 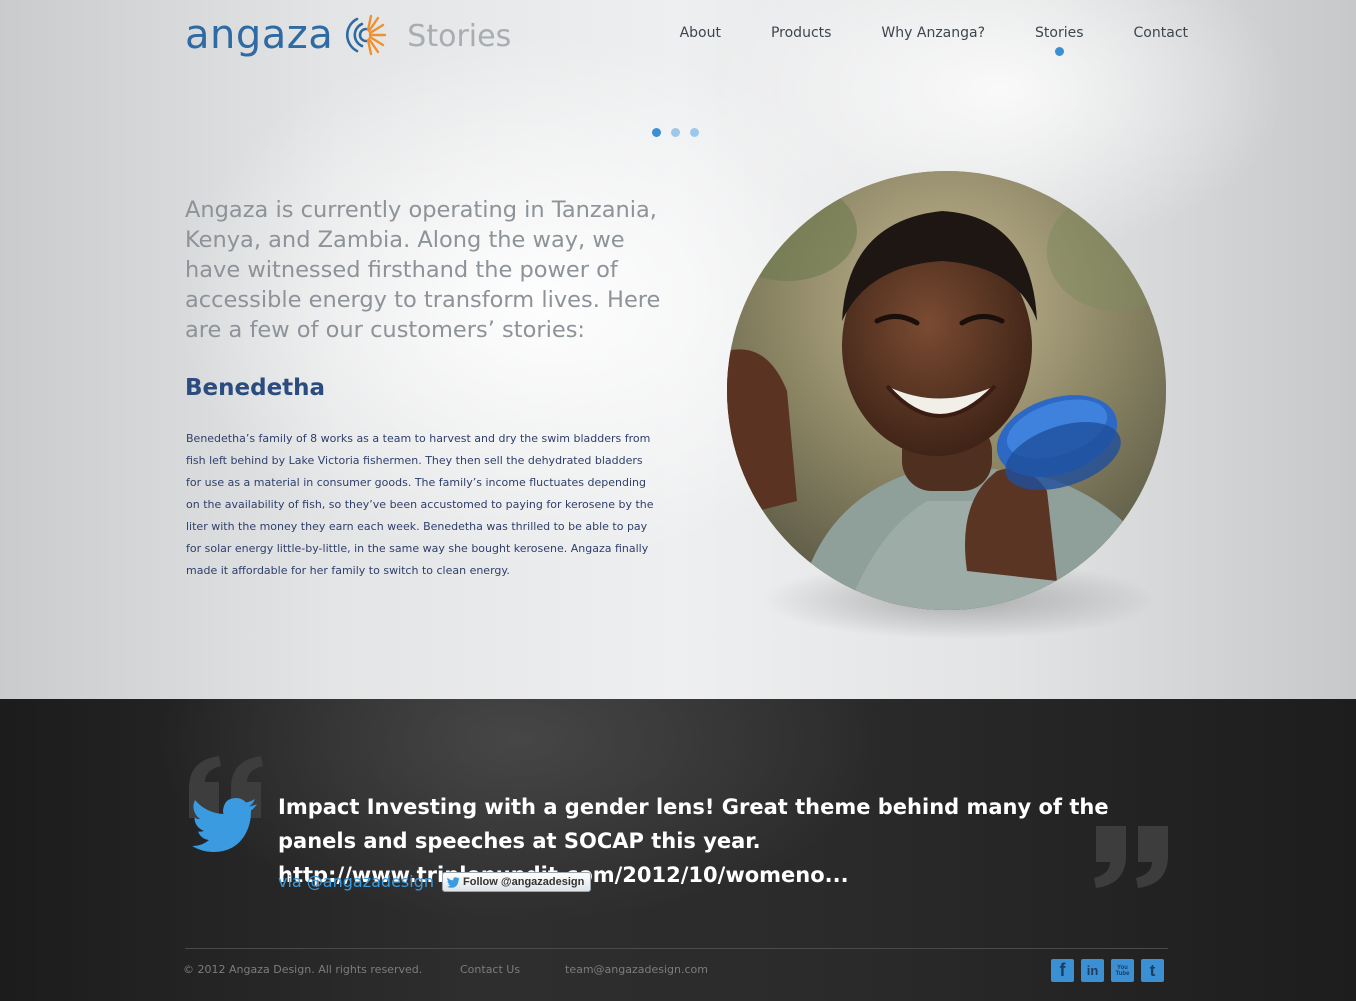 I want to click on nav-item-stories: Stories, so click(x=1059, y=40).